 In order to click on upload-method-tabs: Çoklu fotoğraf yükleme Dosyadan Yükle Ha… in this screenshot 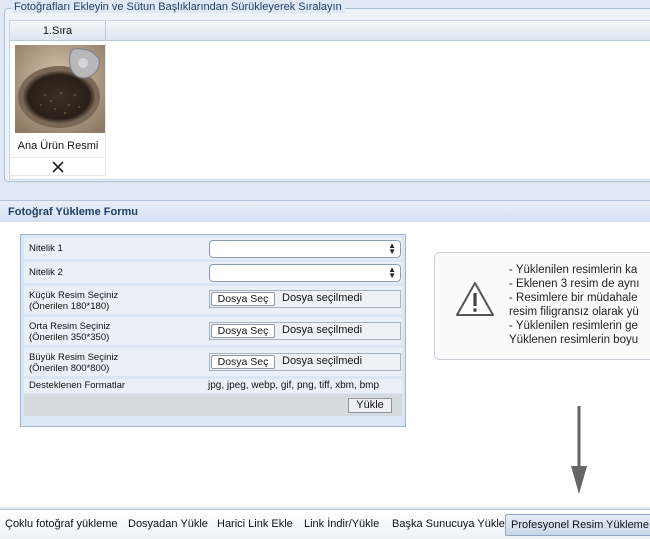, I will do `click(325, 524)`.